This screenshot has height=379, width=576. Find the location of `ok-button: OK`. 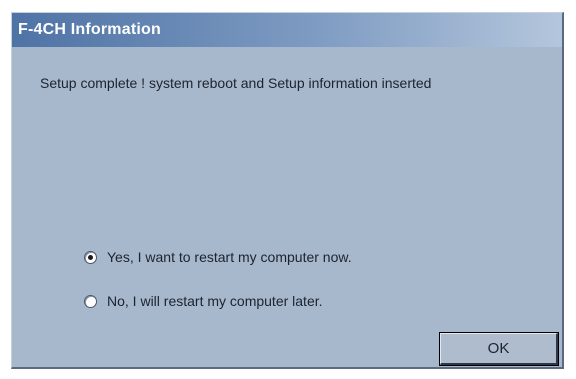

ok-button: OK is located at coordinates (499, 349).